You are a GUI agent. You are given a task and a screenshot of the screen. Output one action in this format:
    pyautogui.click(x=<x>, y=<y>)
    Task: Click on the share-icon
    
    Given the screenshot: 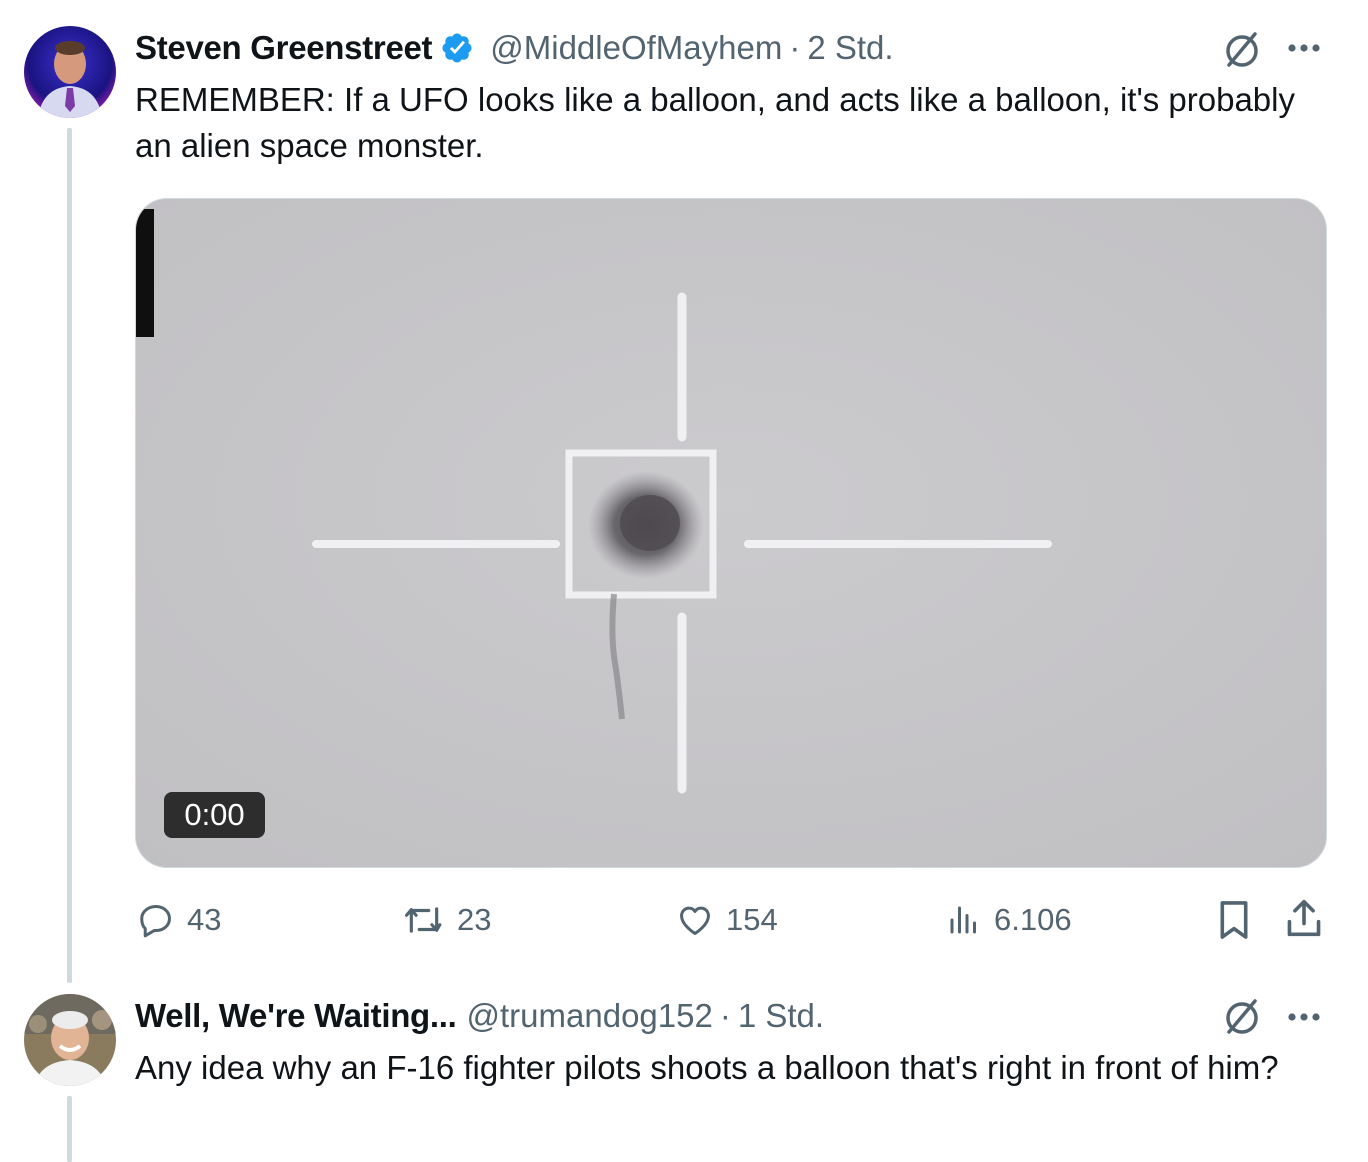 What is the action you would take?
    pyautogui.click(x=1304, y=918)
    